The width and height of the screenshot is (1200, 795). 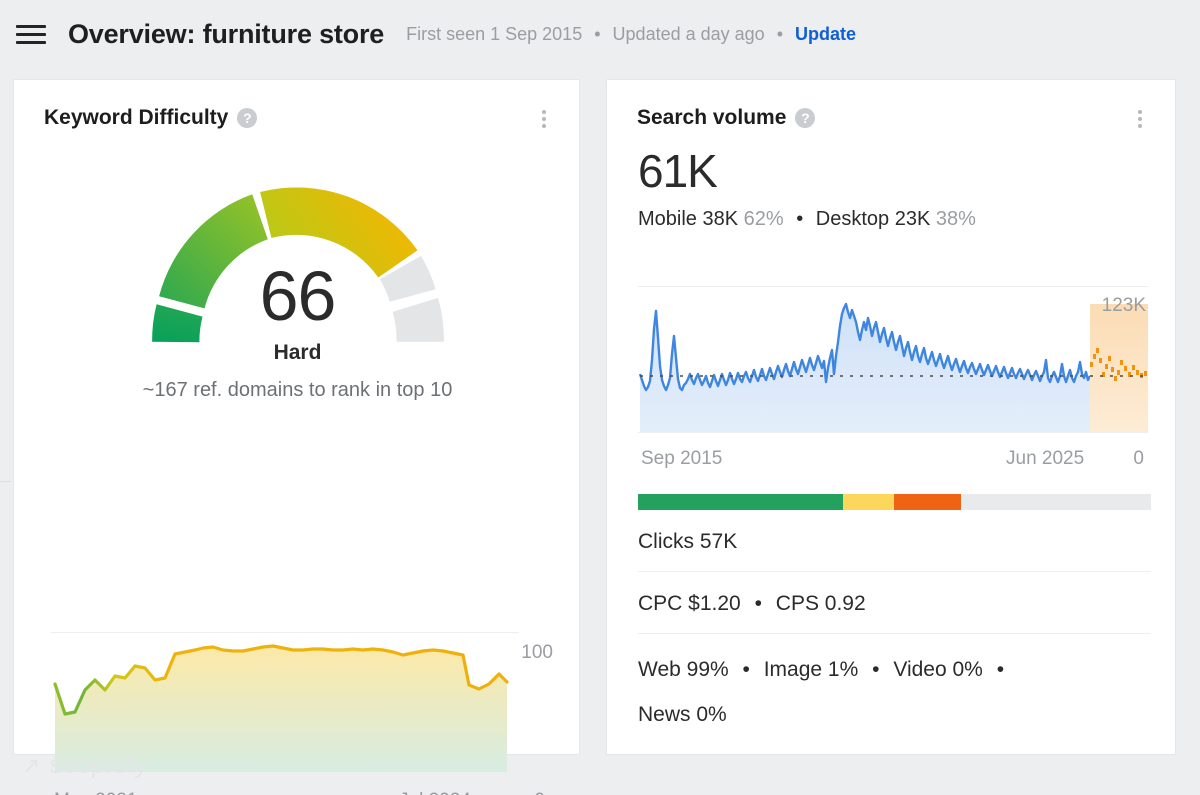 I want to click on web-share: Web 99%, so click(x=683, y=669).